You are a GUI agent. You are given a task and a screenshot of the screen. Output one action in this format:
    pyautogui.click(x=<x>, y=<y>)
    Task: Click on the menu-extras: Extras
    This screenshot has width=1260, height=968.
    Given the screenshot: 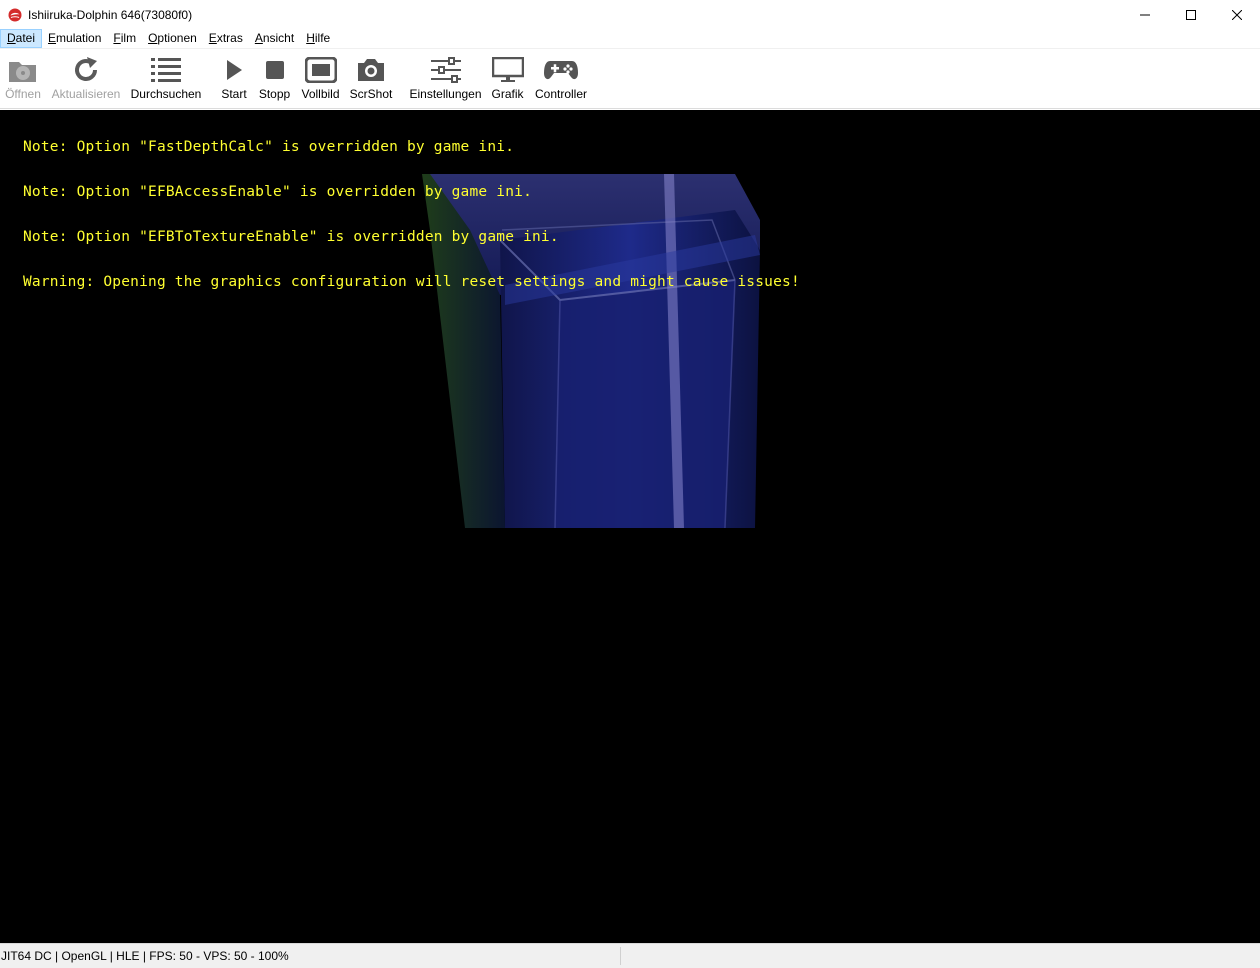 What is the action you would take?
    pyautogui.click(x=226, y=38)
    